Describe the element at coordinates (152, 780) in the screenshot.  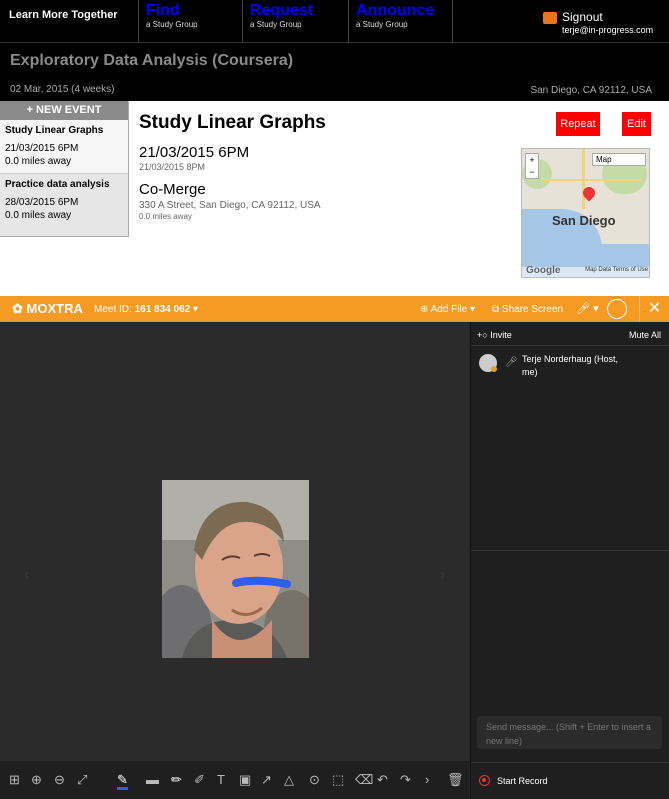
I see `line-width-icon: ▬` at that location.